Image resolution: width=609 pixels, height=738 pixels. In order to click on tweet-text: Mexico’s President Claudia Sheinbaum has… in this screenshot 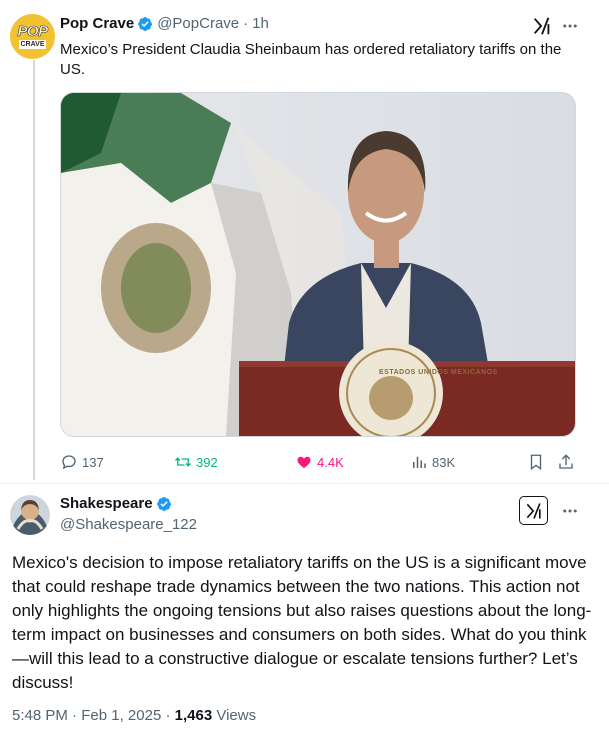, I will do `click(311, 59)`.